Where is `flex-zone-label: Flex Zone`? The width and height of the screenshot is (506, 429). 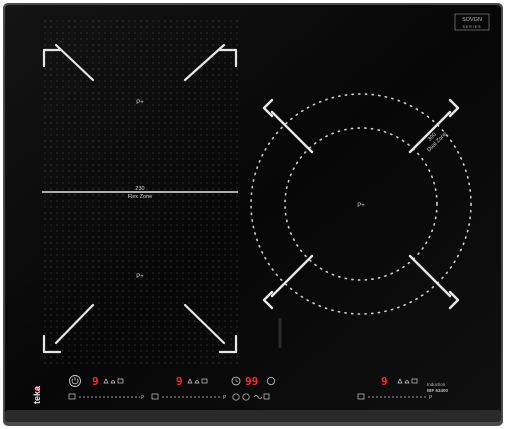 flex-zone-label: Flex Zone is located at coordinates (140, 197).